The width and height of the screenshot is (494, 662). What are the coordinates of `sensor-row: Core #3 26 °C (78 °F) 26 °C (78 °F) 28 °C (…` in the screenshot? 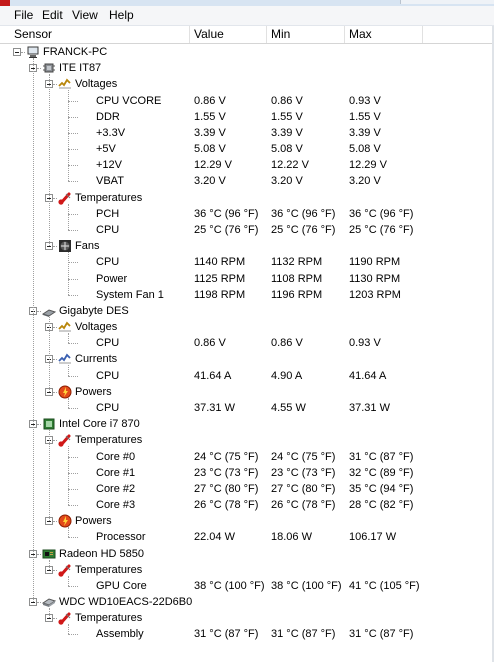 It's located at (247, 505).